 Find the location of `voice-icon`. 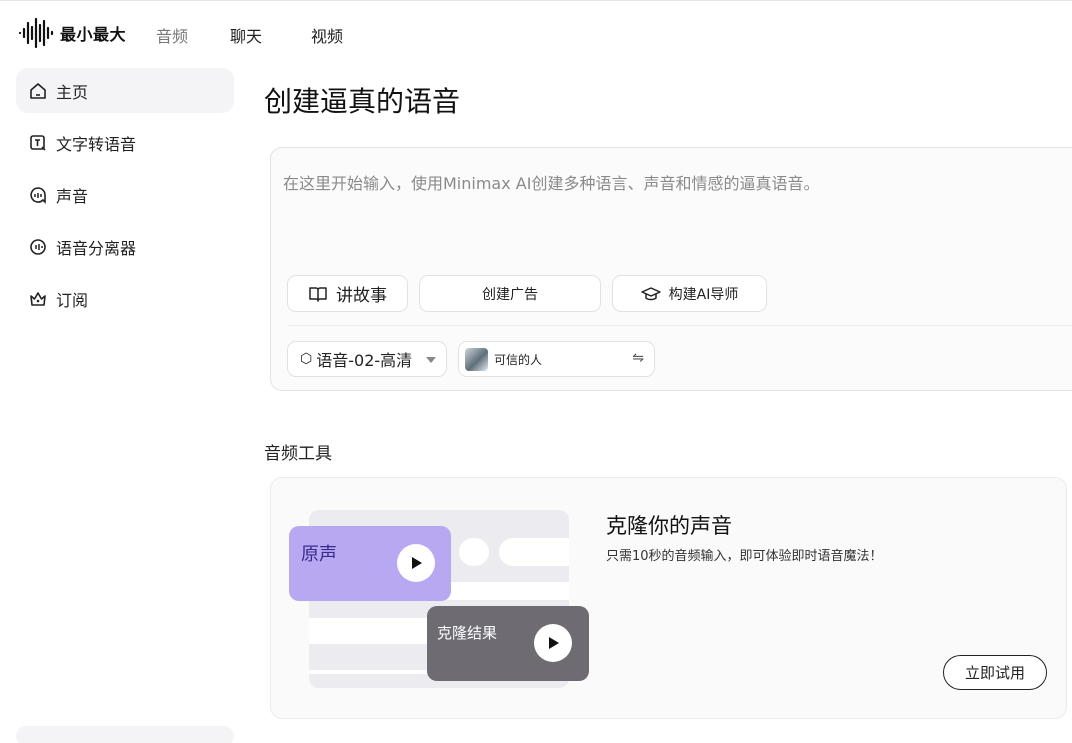

voice-icon is located at coordinates (38, 195).